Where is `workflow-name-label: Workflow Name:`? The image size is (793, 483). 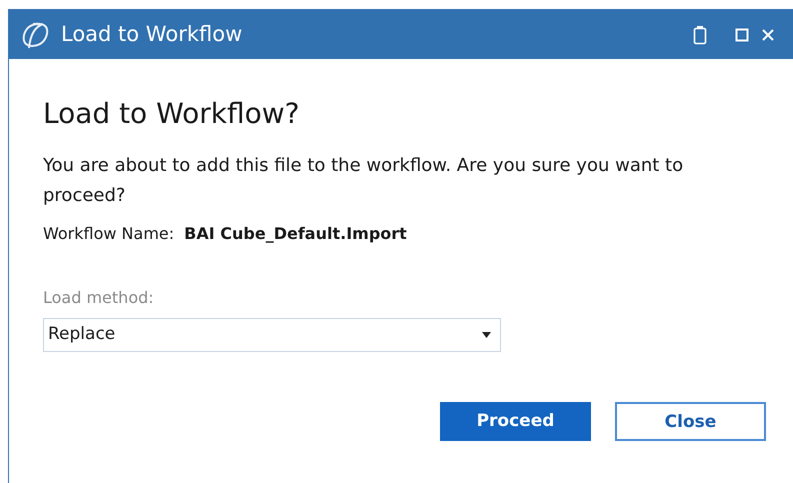 workflow-name-label: Workflow Name: is located at coordinates (108, 233).